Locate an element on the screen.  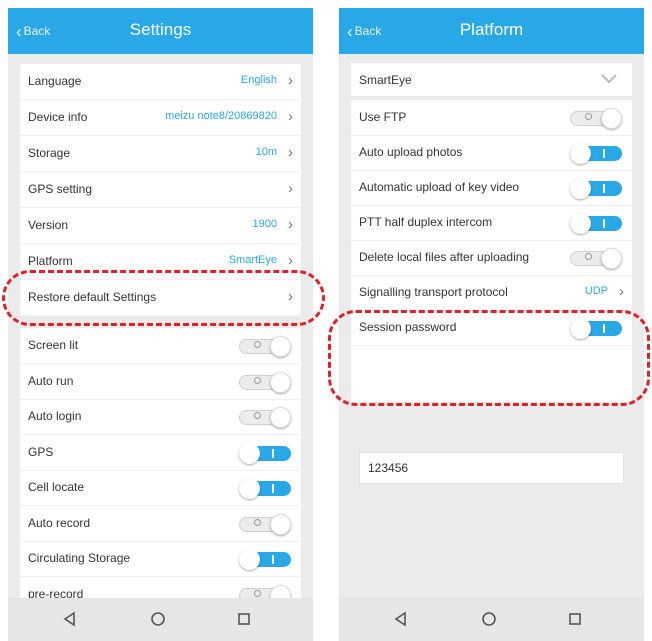
setting-label: Auto run is located at coordinates (51, 380).